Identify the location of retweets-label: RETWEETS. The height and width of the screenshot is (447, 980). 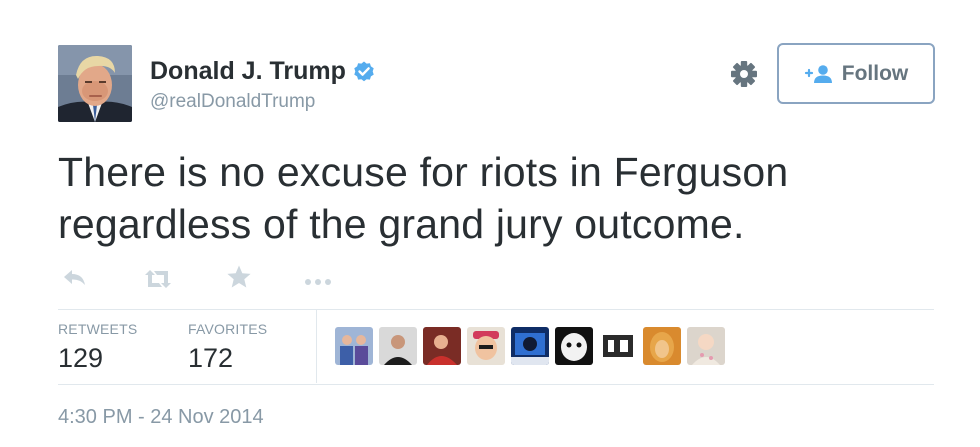
(97, 329).